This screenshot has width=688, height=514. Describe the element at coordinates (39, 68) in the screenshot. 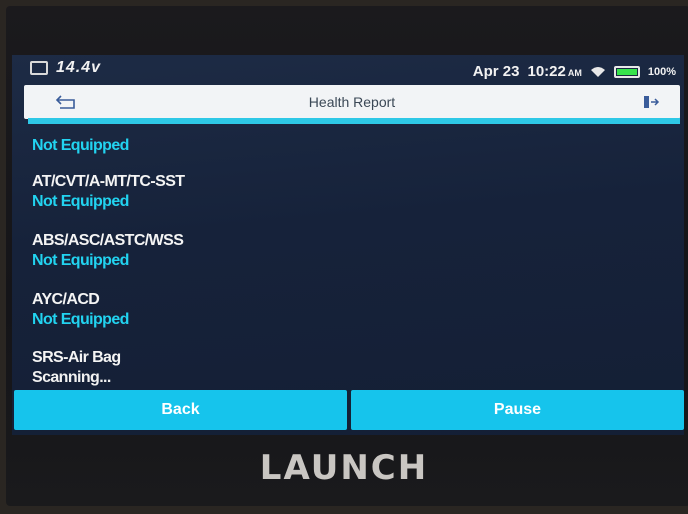

I see `vehicle-battery-icon` at that location.